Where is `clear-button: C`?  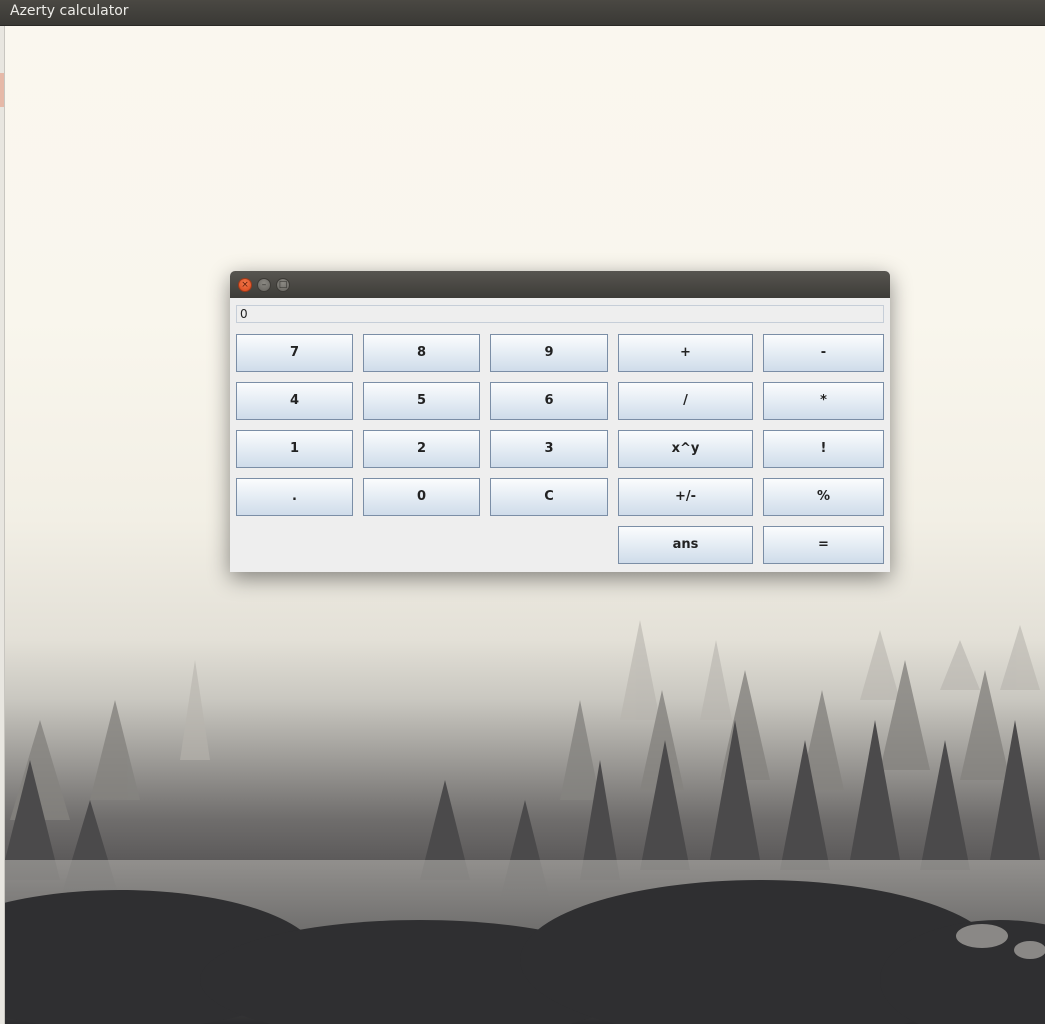
clear-button: C is located at coordinates (549, 497).